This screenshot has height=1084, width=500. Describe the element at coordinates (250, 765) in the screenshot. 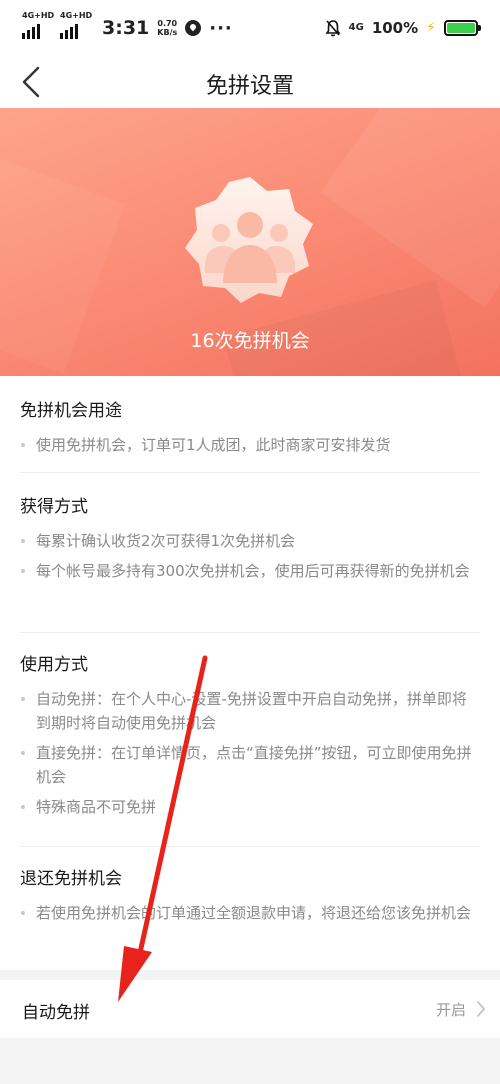

I see `list-item: 直接免拼：在订单详情页，点击“直接免拼”按钮，可立即使用免拼机会` at that location.